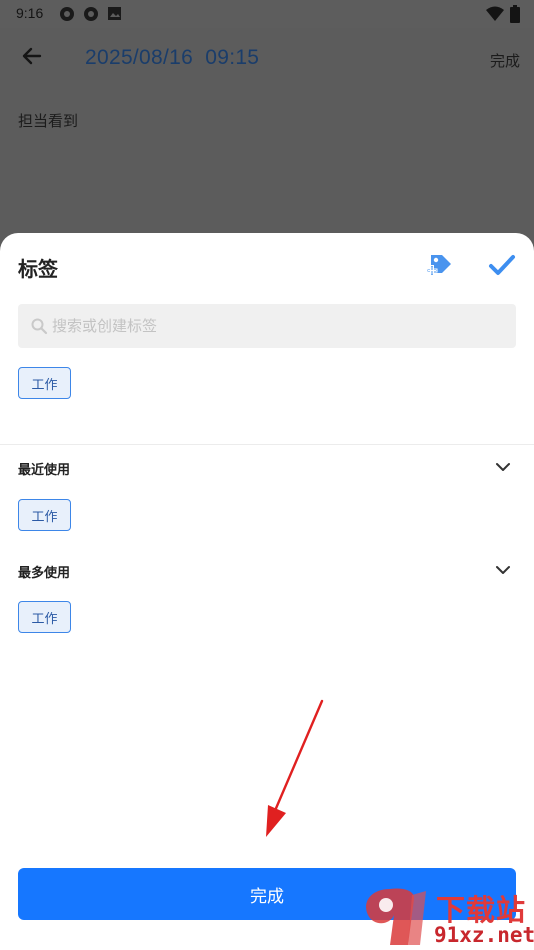  I want to click on recent-section-title: 最近使用, so click(44, 470).